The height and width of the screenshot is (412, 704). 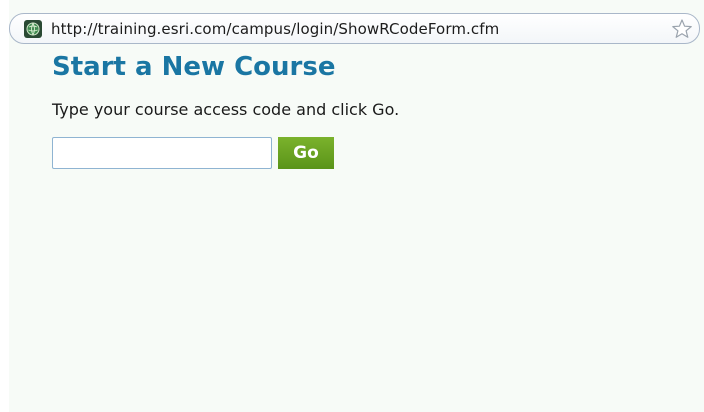 I want to click on page-title: Start a New Course, so click(x=194, y=67).